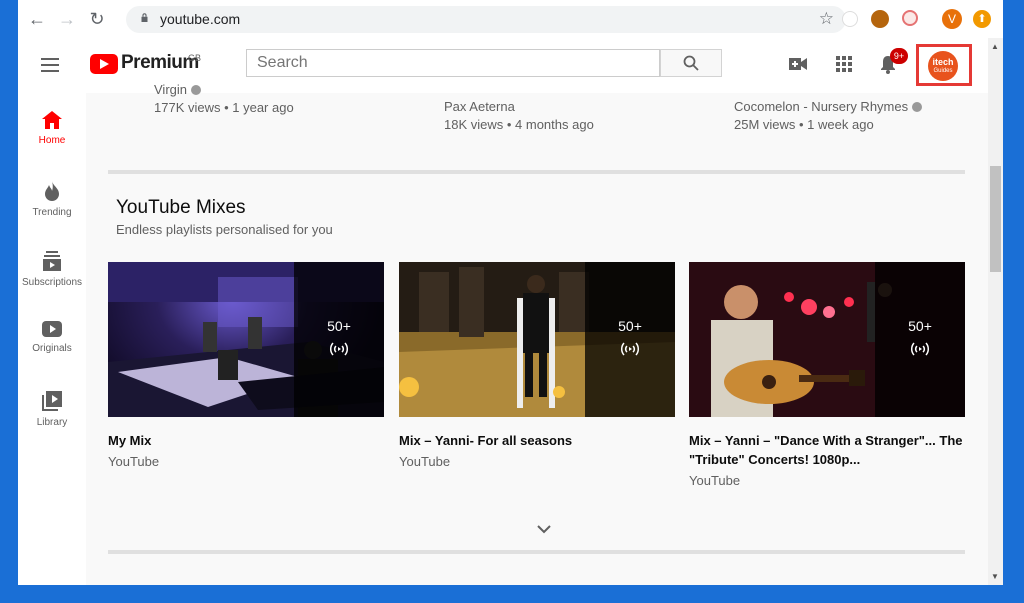 The image size is (1024, 603). I want to click on youtube-logo-icon, so click(104, 64).